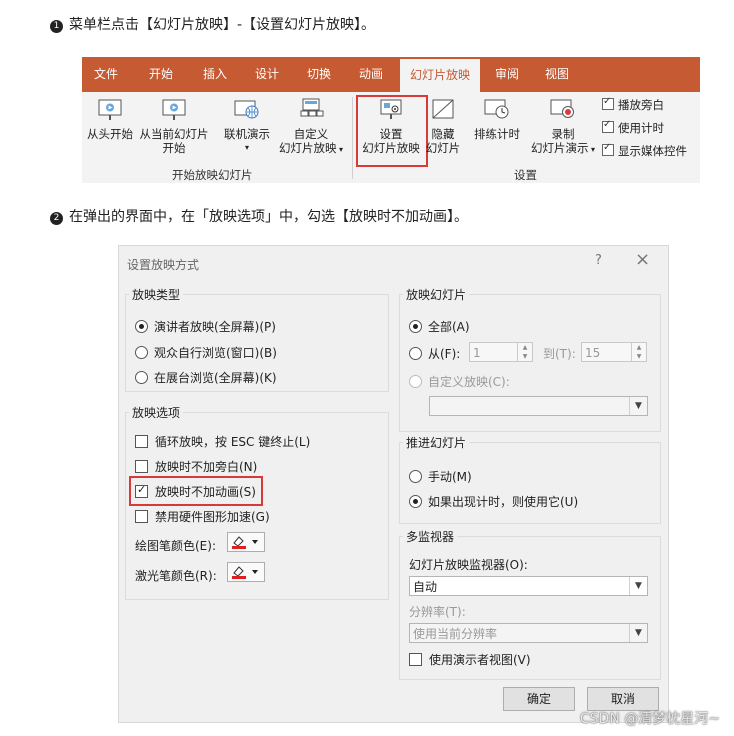 This screenshot has width=734, height=736. Describe the element at coordinates (246, 542) in the screenshot. I see `pen-color-picker` at that location.